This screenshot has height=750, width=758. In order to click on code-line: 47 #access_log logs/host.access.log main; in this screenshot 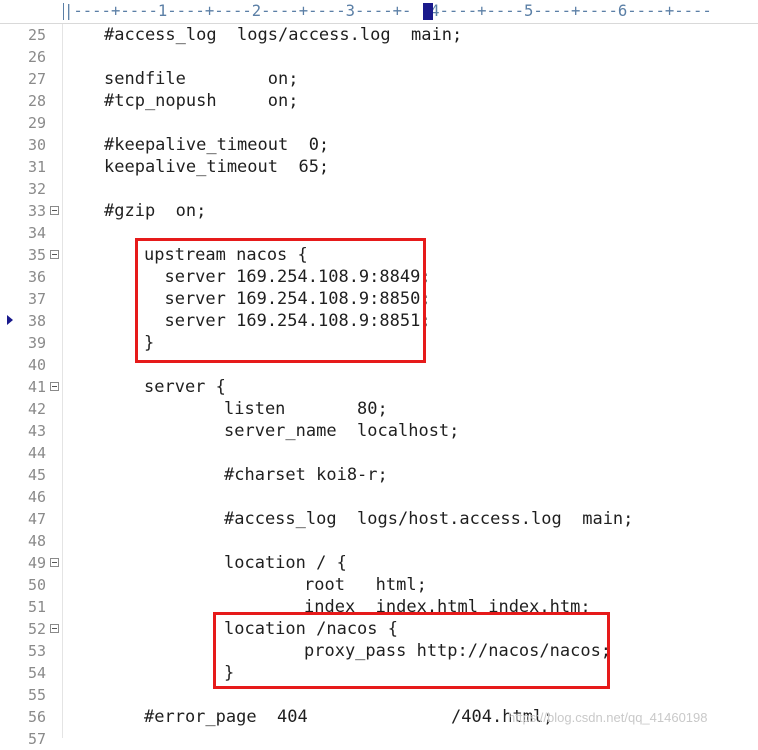, I will do `click(379, 519)`.